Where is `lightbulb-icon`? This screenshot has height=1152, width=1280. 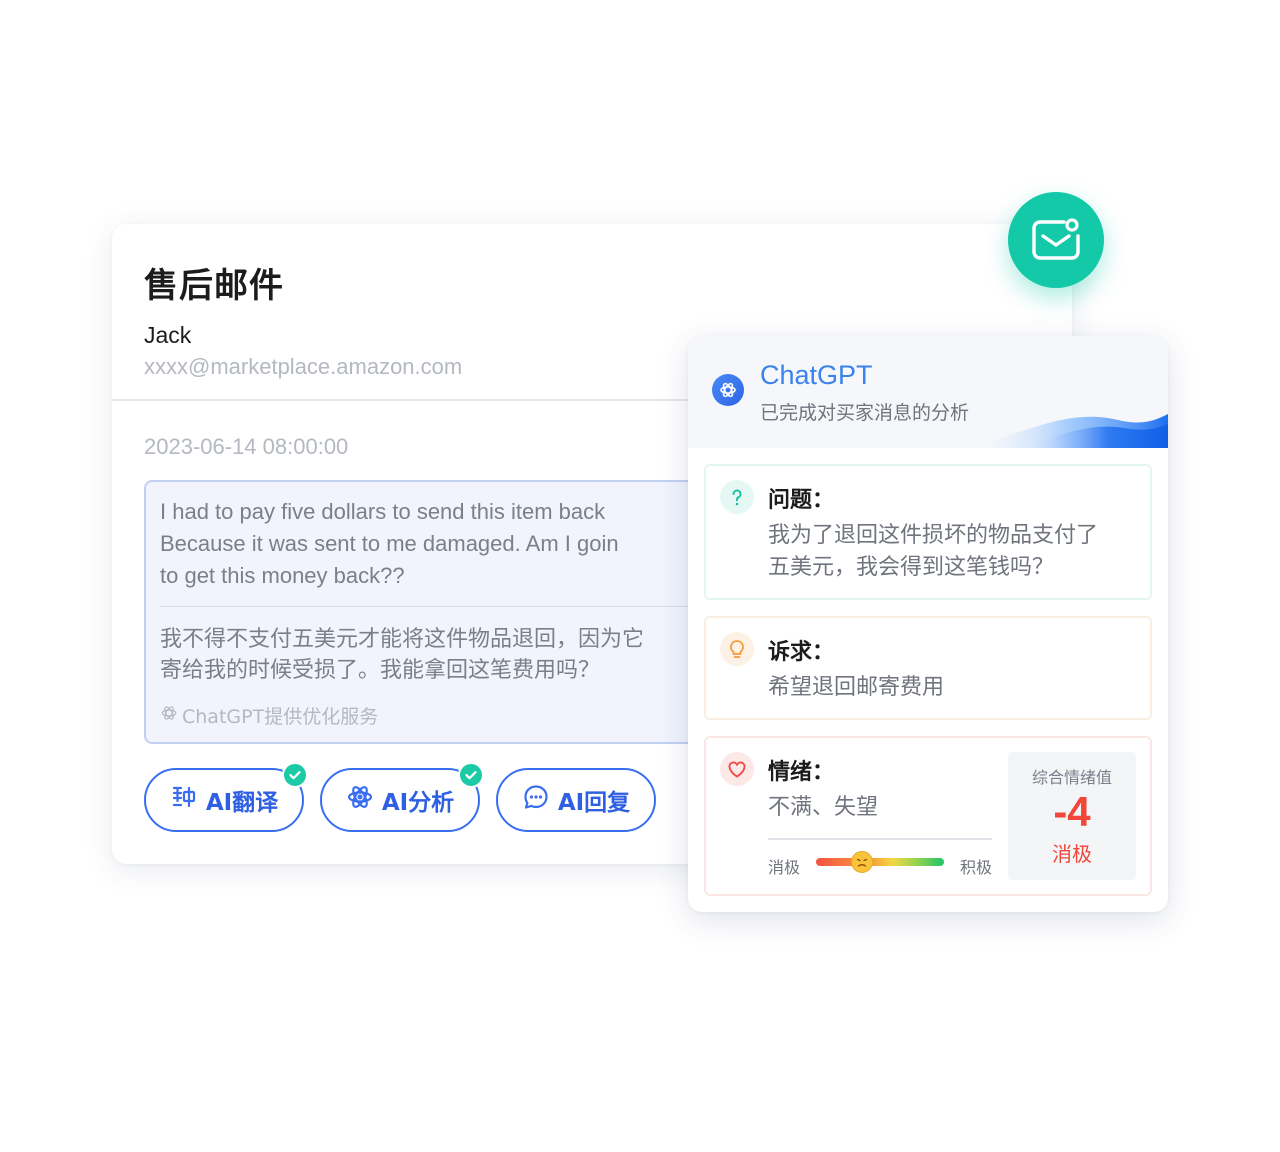 lightbulb-icon is located at coordinates (737, 649).